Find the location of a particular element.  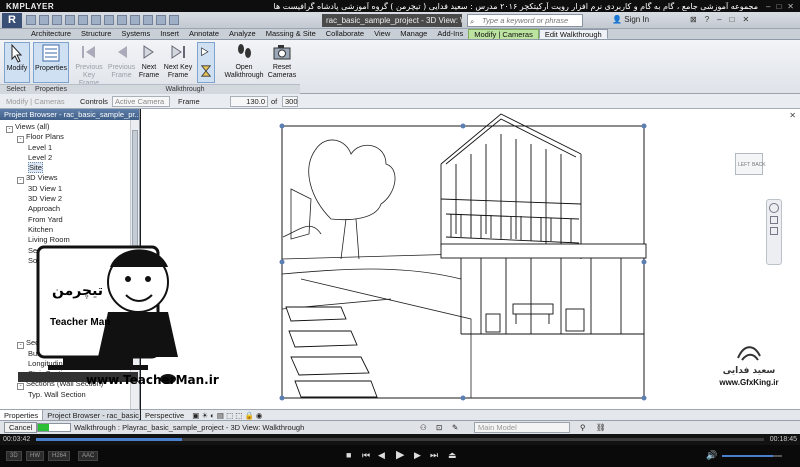

close-icon: ✕ is located at coordinates (790, 6).